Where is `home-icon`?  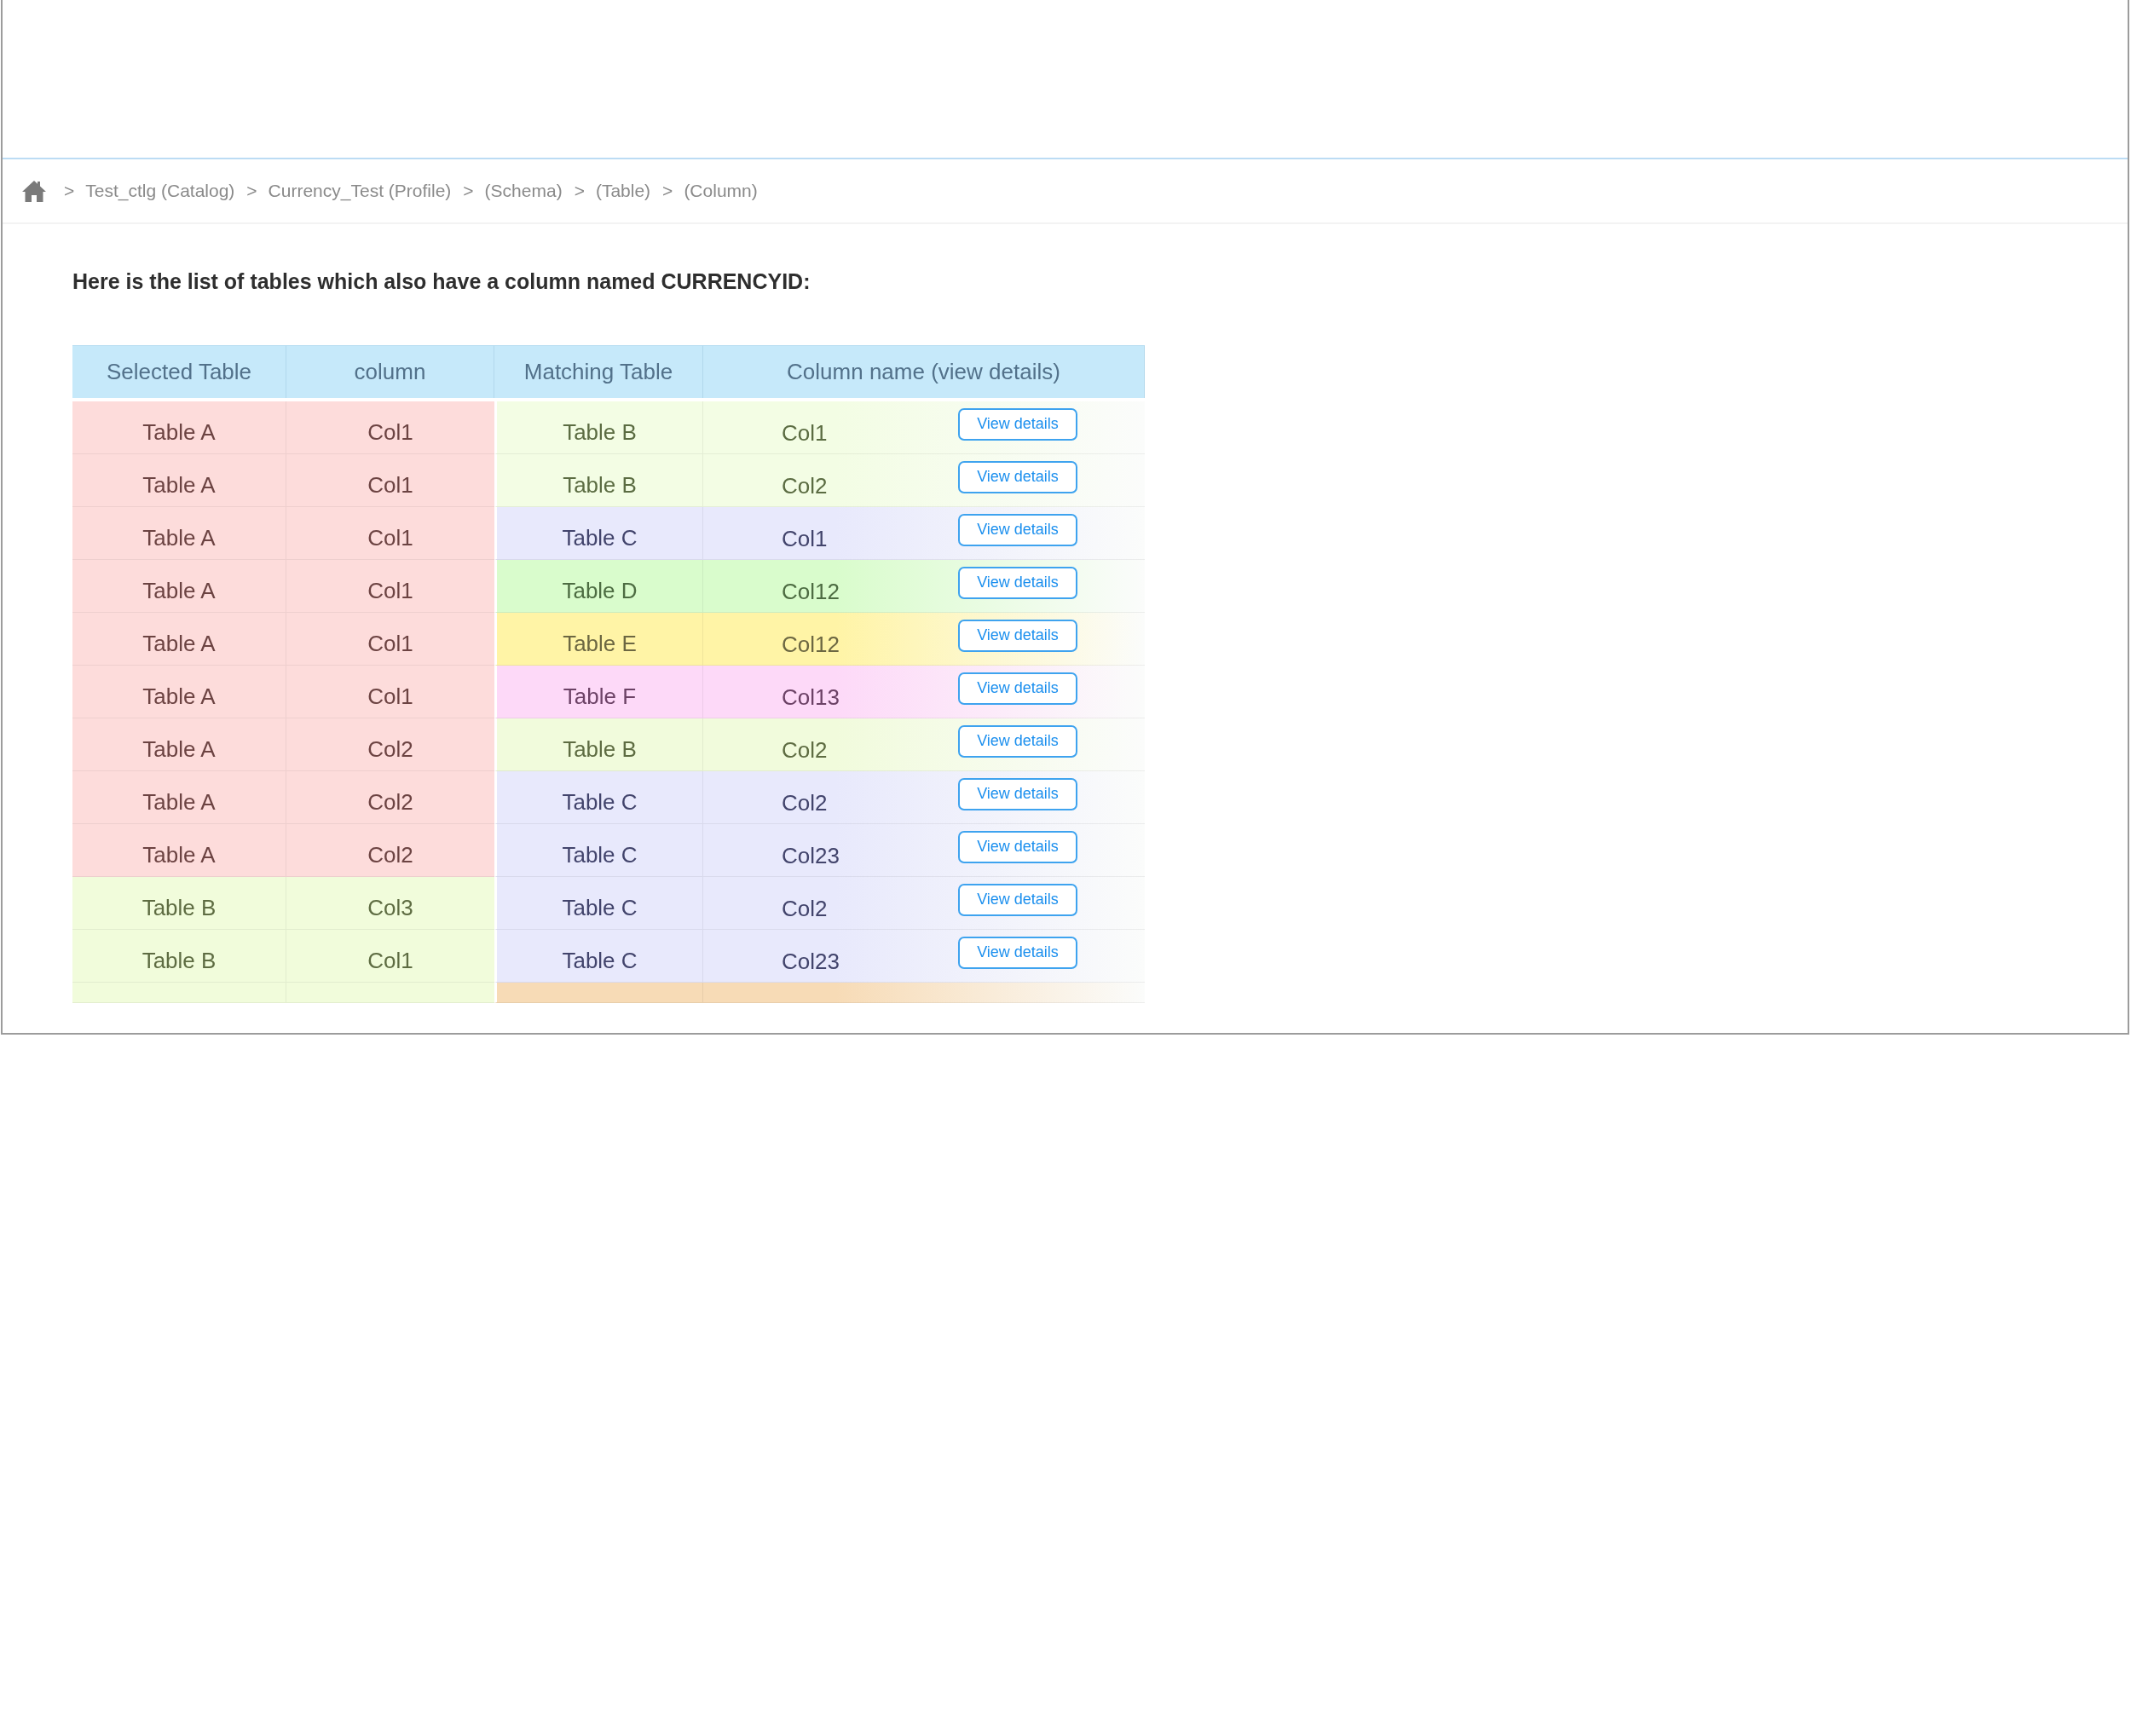
home-icon is located at coordinates (34, 191).